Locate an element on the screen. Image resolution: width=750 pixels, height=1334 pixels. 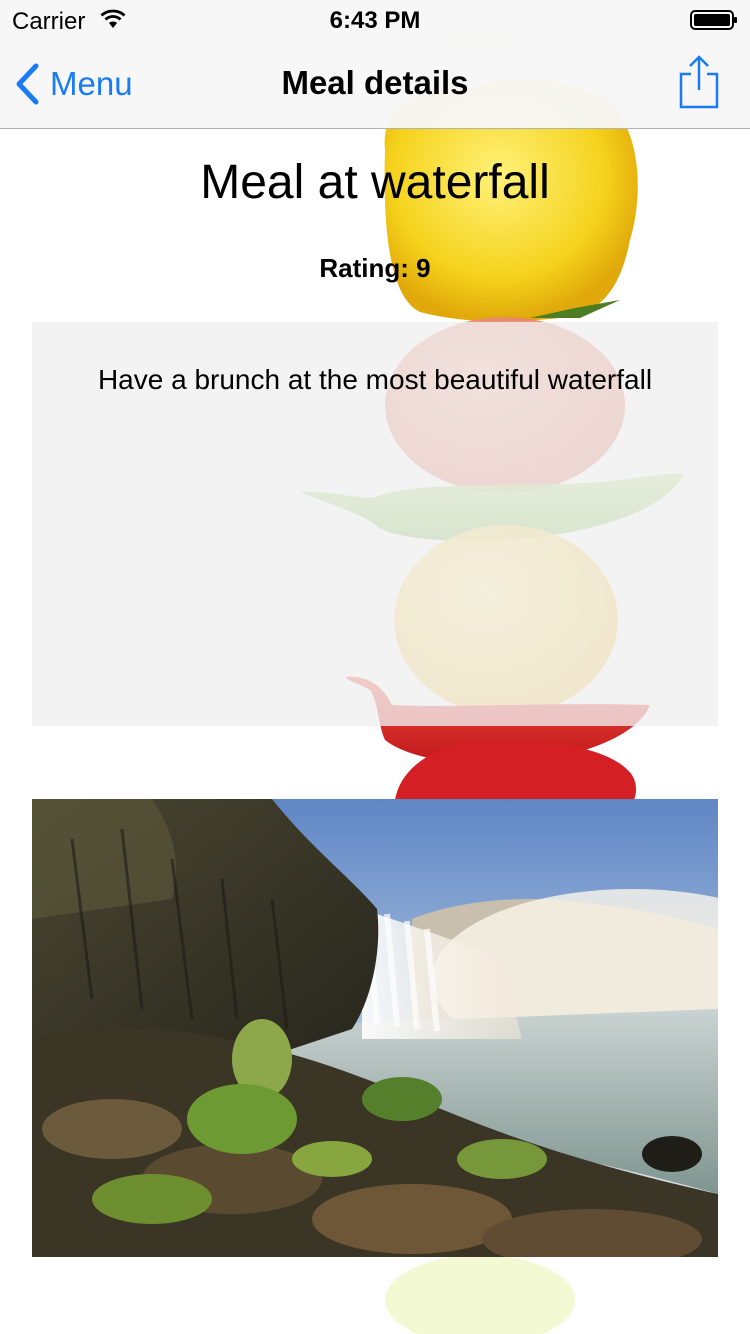
status-bar: Carrier 6:43 PM is located at coordinates (375, 20).